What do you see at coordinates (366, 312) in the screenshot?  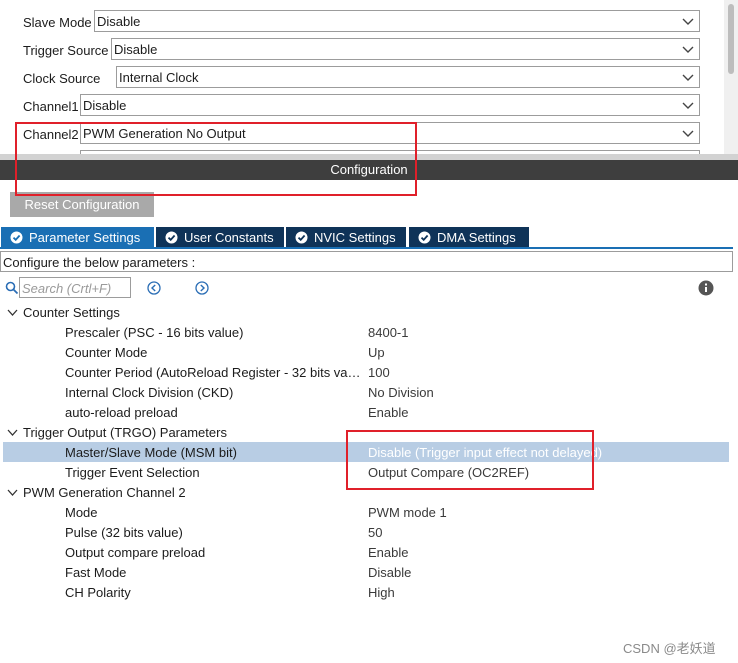 I see `group-counter-settings: Counter Settings` at bounding box center [366, 312].